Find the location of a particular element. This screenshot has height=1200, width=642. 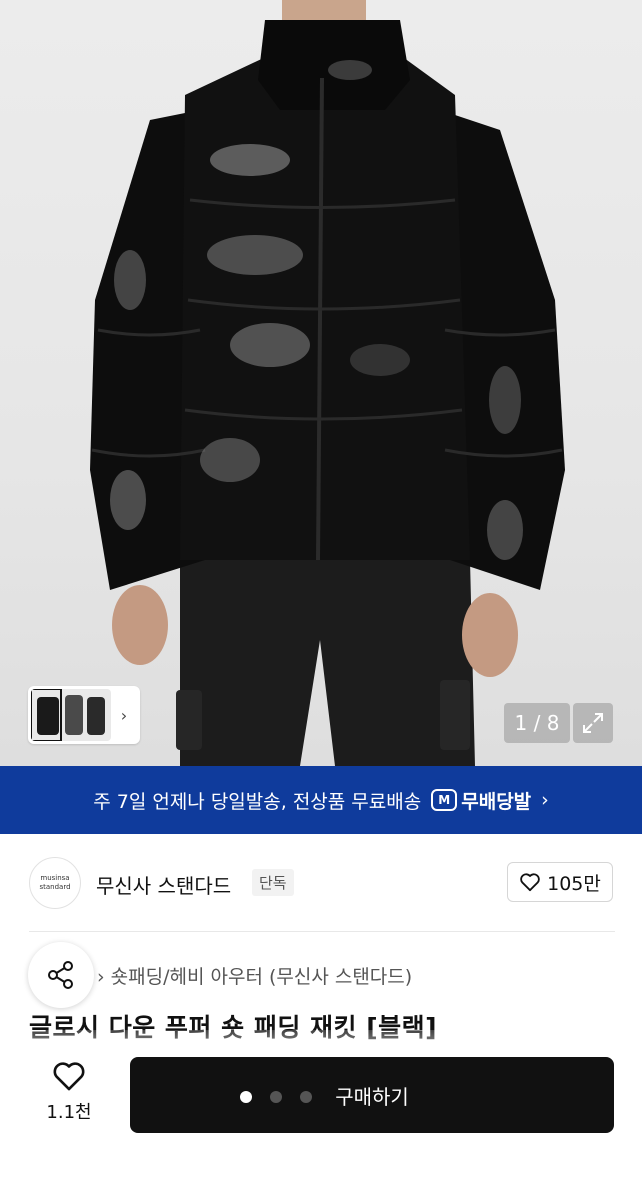

exclusive-badge: 단독 is located at coordinates (273, 882).